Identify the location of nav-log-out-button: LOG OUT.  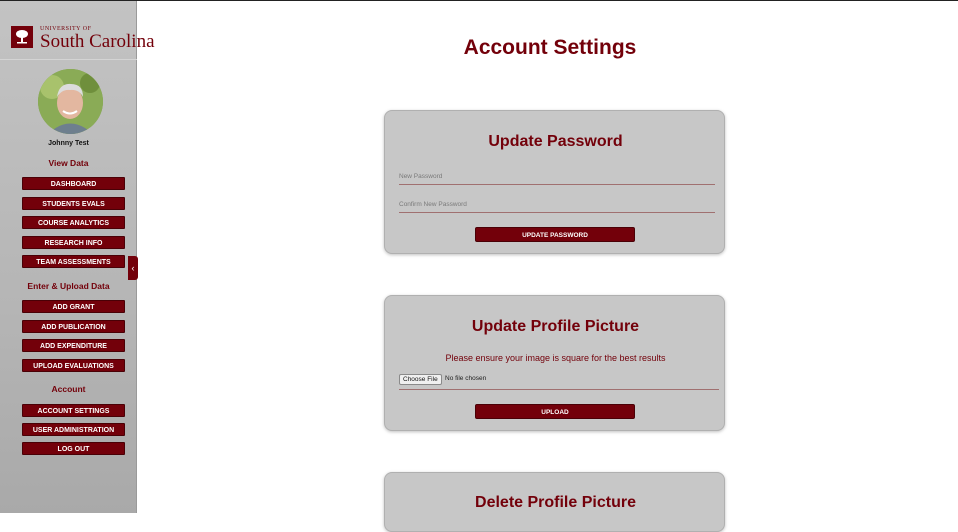
(73, 448).